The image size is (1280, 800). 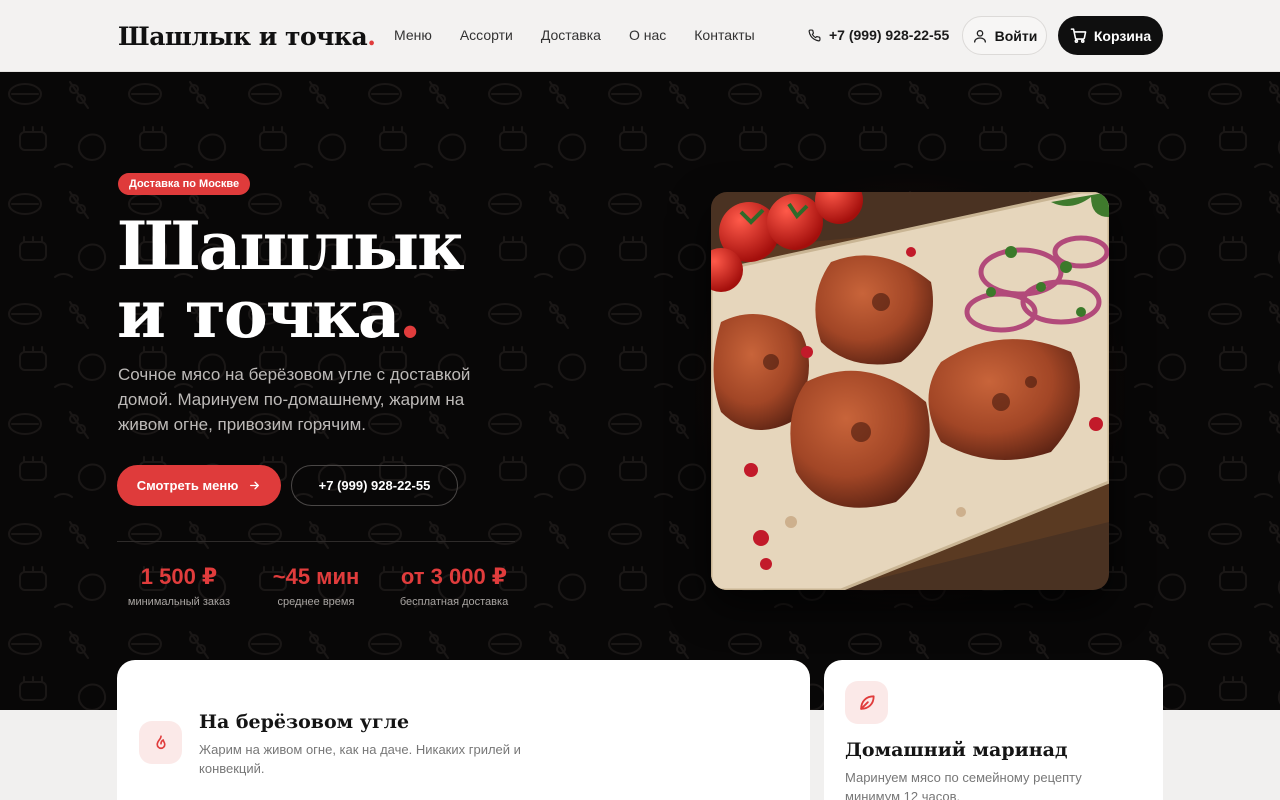 I want to click on leaf-icon, so click(x=866, y=702).